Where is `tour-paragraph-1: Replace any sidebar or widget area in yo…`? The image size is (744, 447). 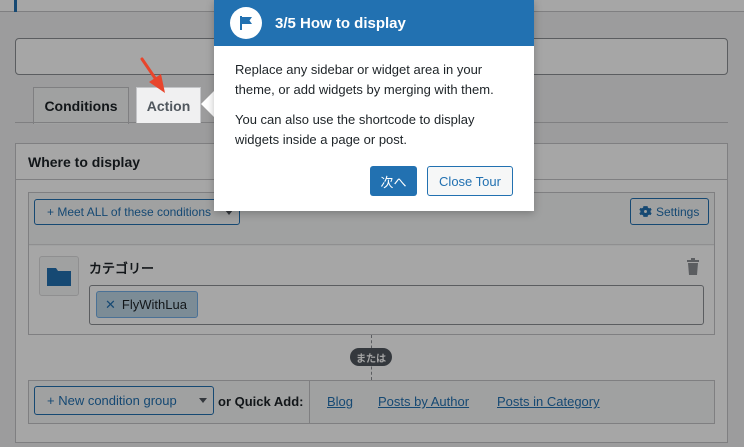 tour-paragraph-1: Replace any sidebar or widget area in yo… is located at coordinates (364, 79).